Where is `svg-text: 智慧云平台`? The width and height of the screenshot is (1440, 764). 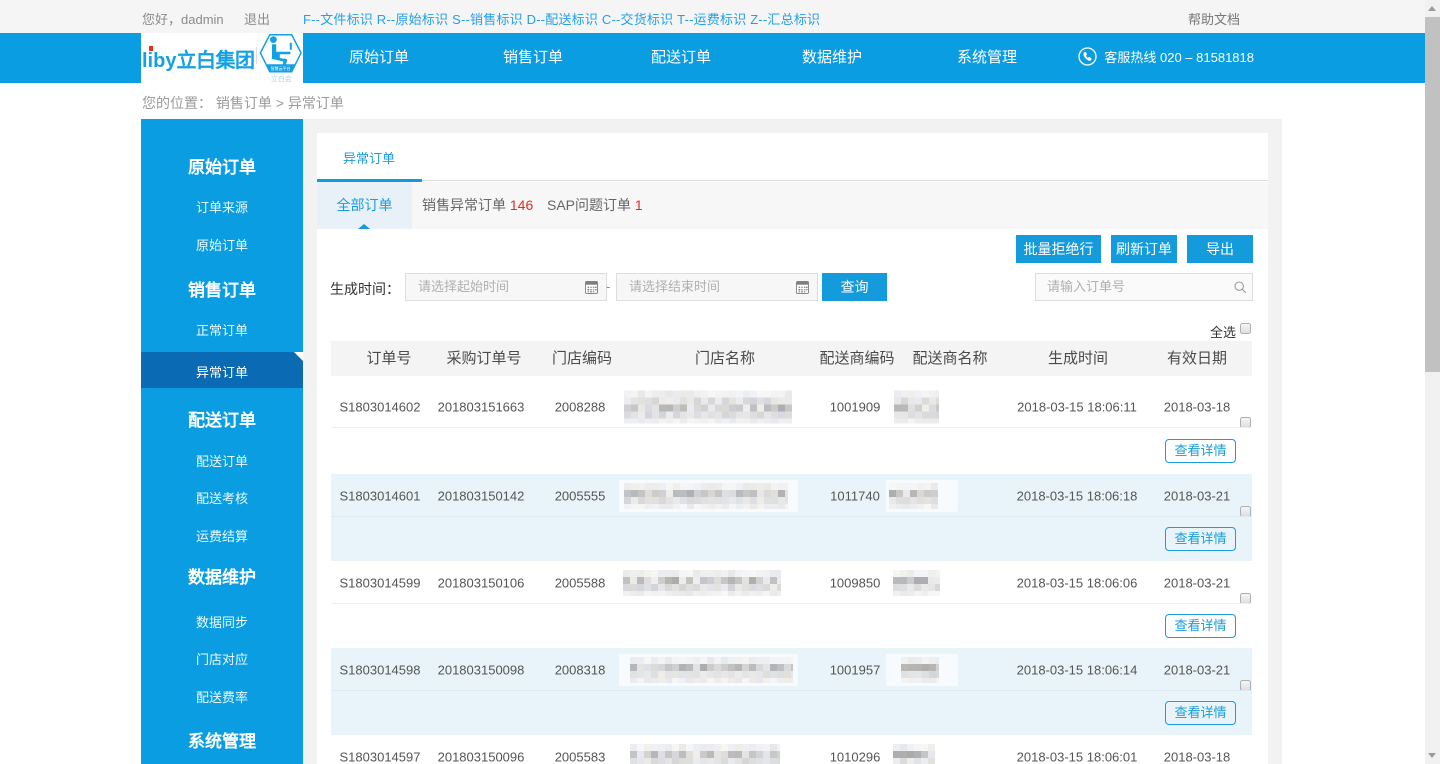
svg-text: 智慧云平台 is located at coordinates (281, 68).